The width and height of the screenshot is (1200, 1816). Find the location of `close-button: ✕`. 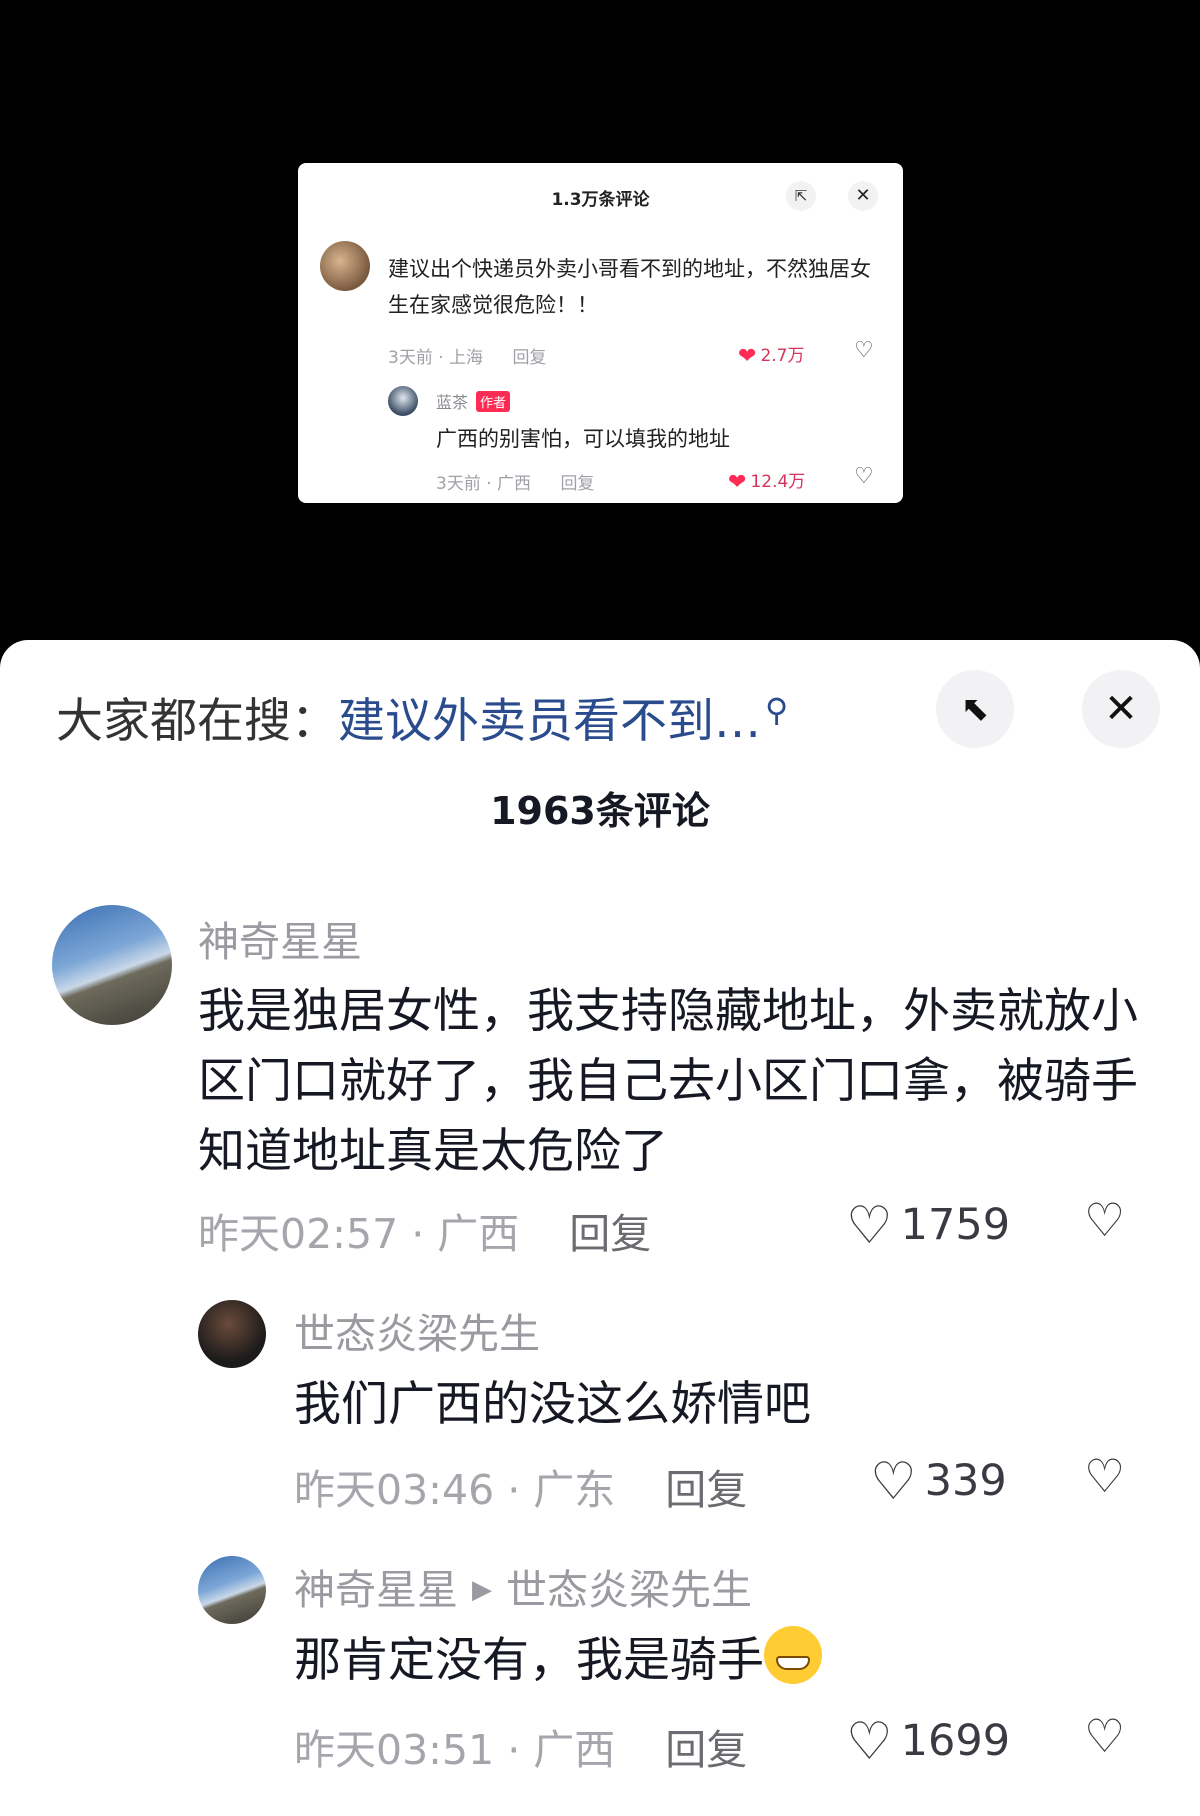

close-button: ✕ is located at coordinates (1121, 709).